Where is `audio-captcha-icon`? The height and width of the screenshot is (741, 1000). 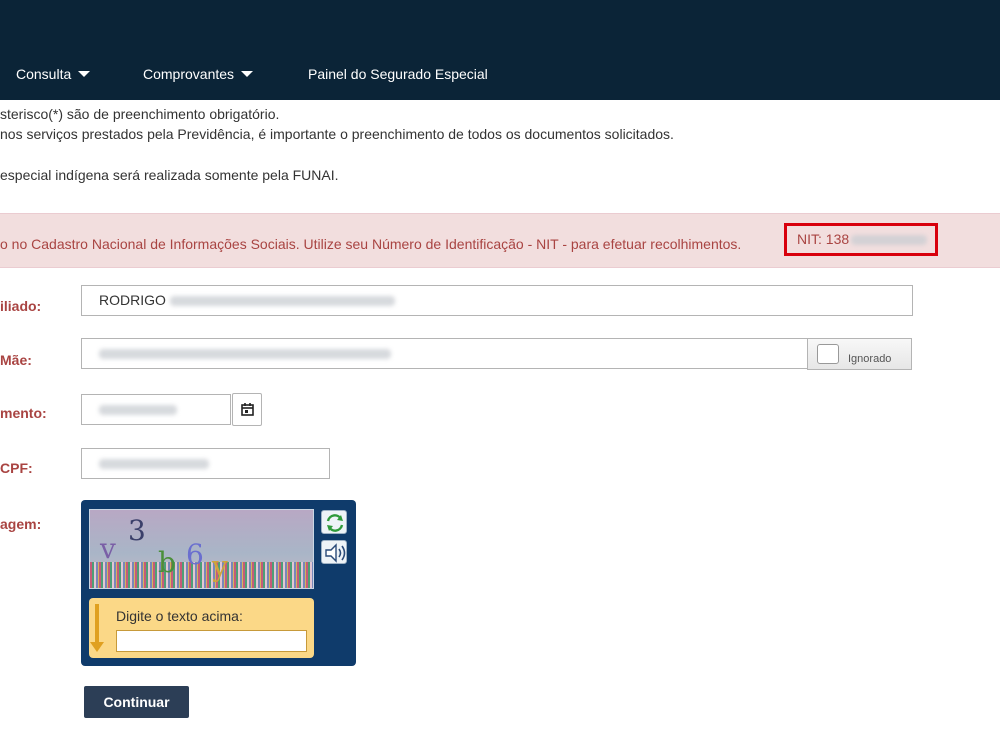 audio-captcha-icon is located at coordinates (335, 553).